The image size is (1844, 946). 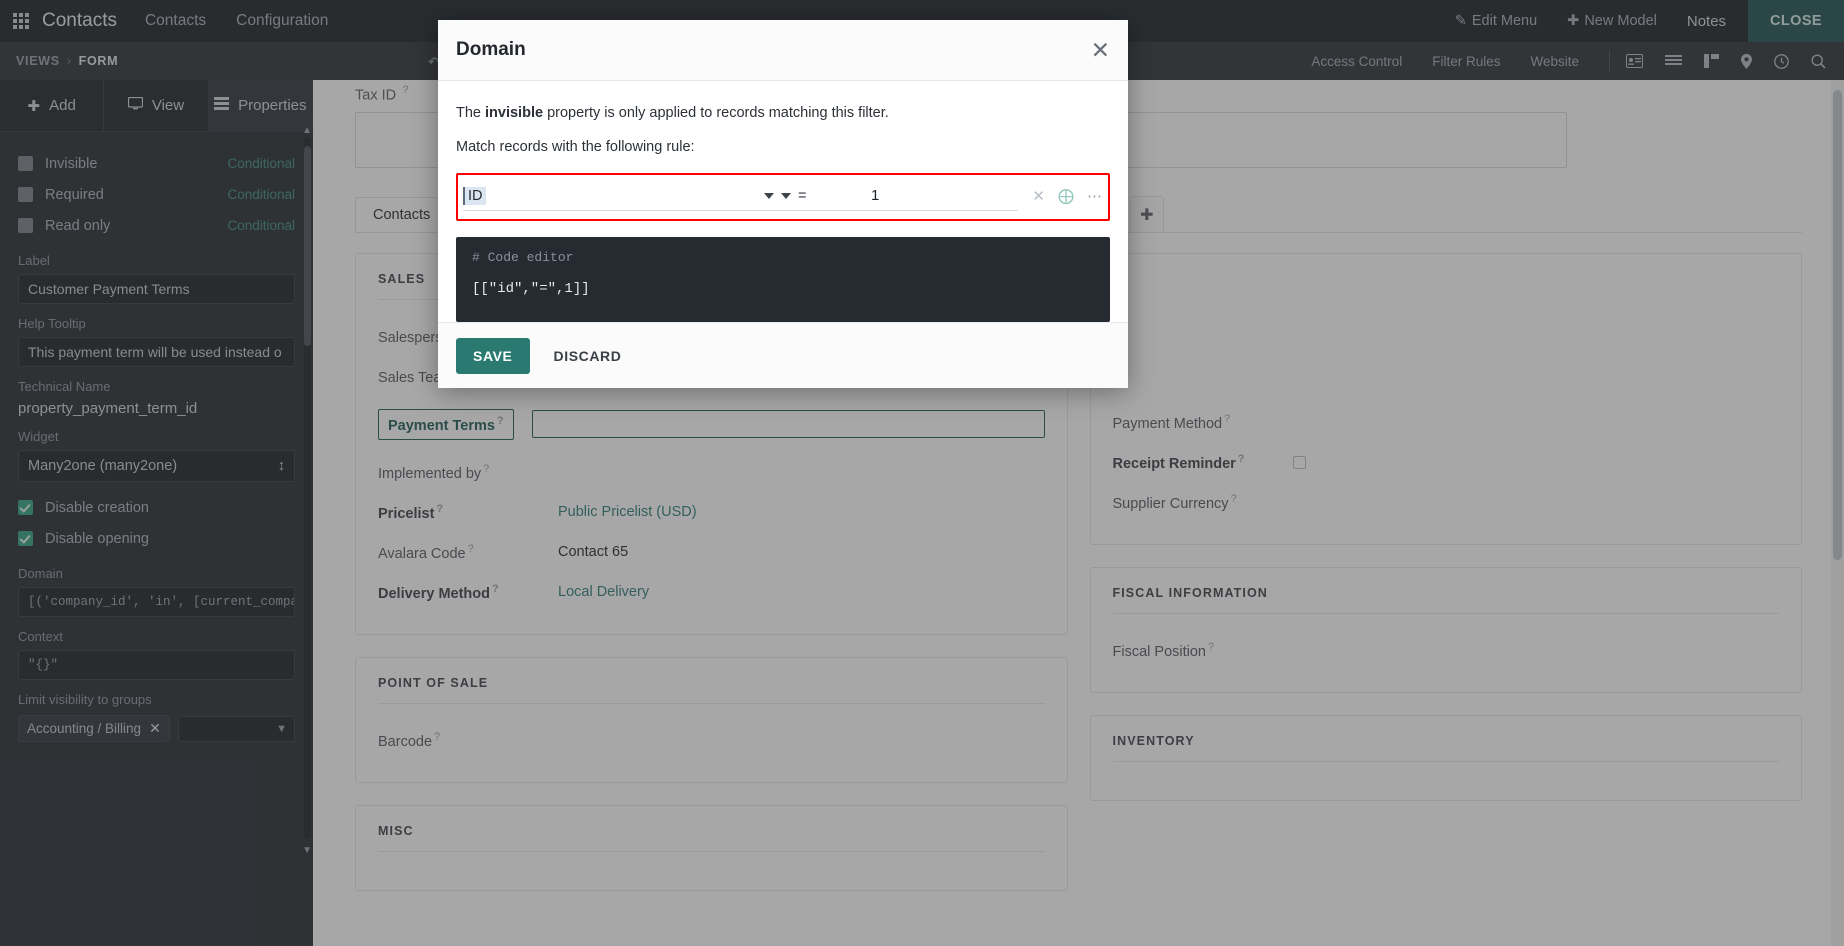 What do you see at coordinates (802, 195) in the screenshot?
I see `rule-operator-value: =` at bounding box center [802, 195].